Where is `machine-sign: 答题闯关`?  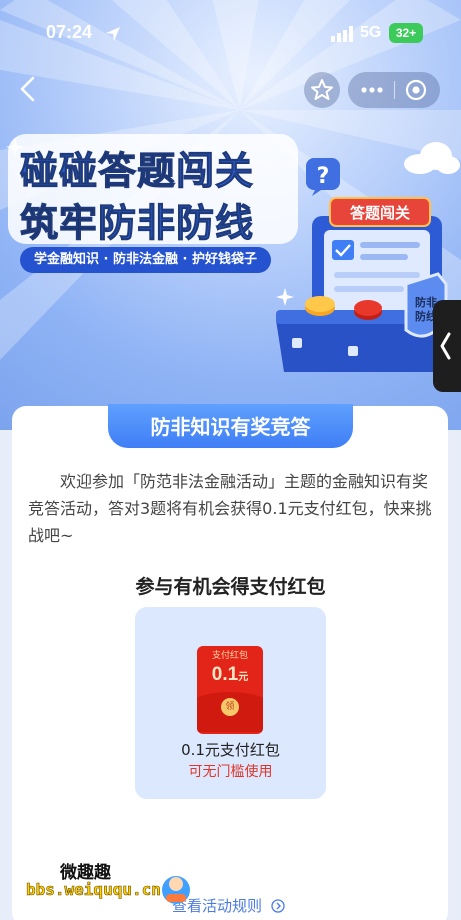 machine-sign: 答题闯关 is located at coordinates (380, 213).